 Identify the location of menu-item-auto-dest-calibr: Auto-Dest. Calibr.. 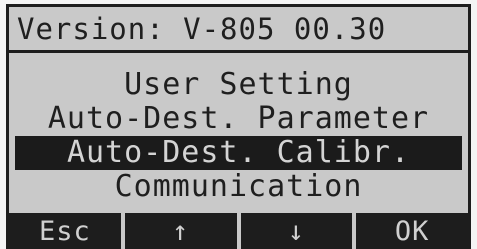
(238, 153).